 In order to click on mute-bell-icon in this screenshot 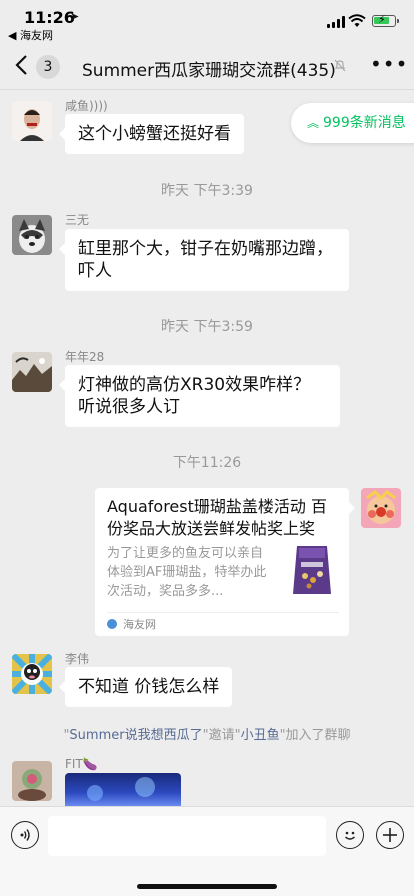, I will do `click(340, 67)`.